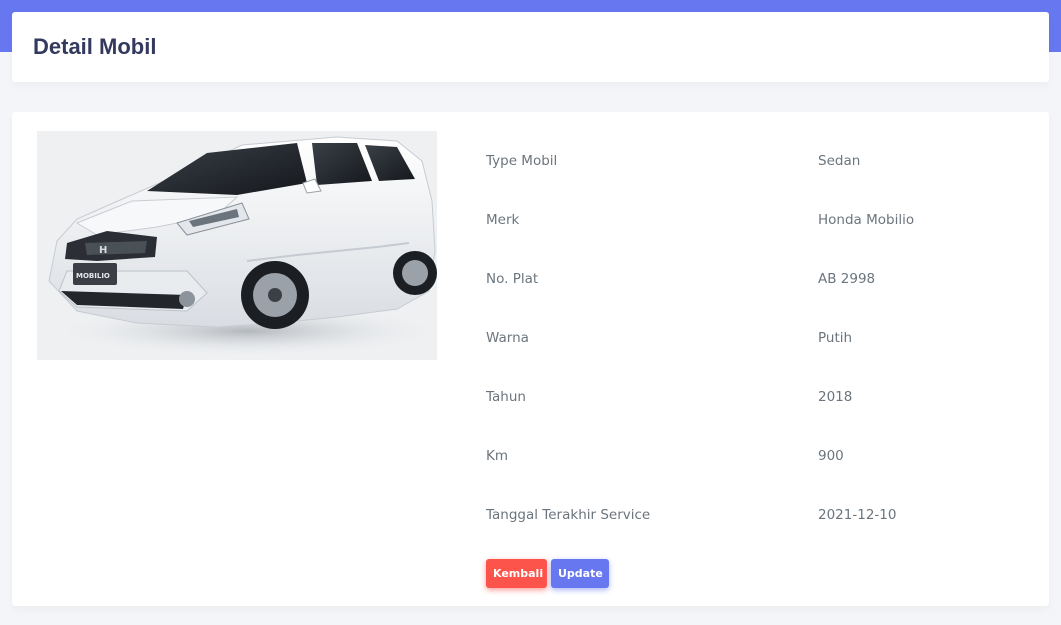  I want to click on color-value: Putih, so click(835, 337).